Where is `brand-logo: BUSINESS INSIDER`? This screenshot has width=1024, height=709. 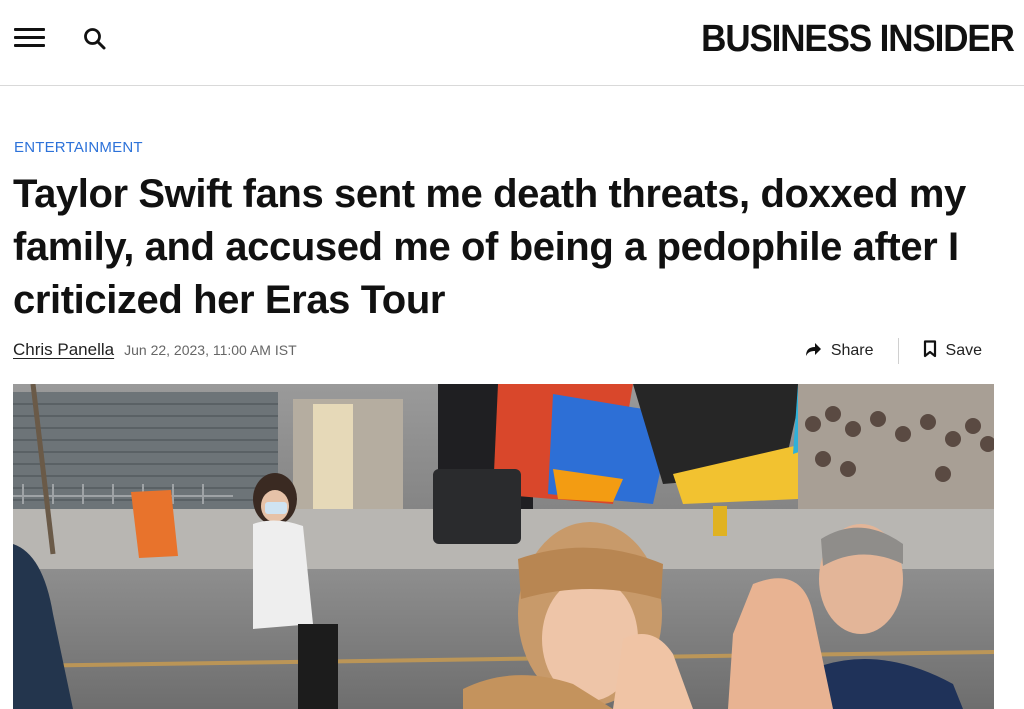 brand-logo: BUSINESS INSIDER is located at coordinates (858, 39).